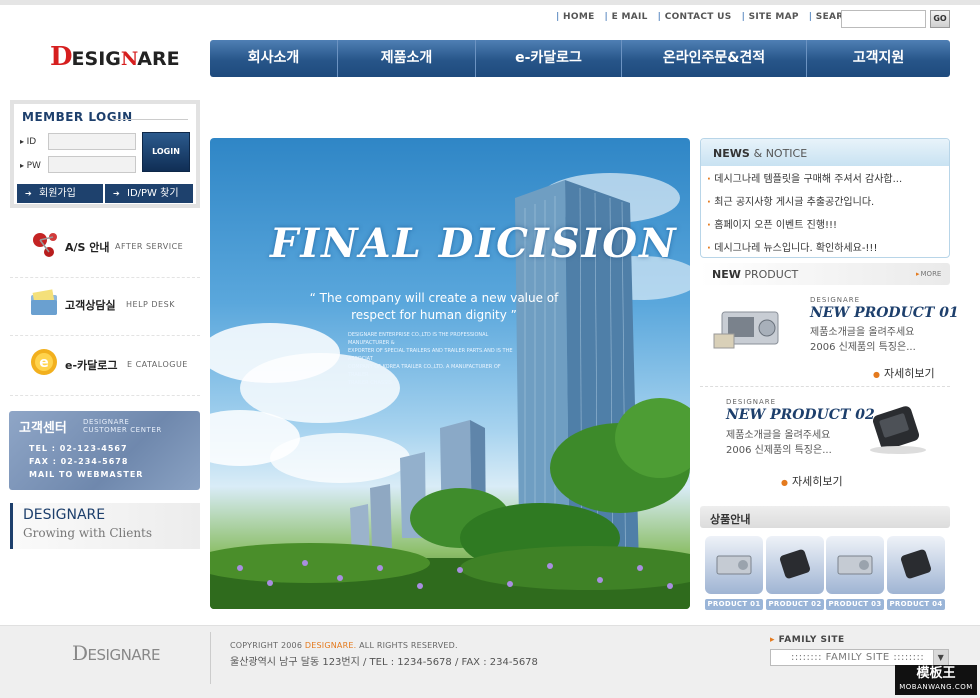  Describe the element at coordinates (883, 19) in the screenshot. I see `search-input` at that location.